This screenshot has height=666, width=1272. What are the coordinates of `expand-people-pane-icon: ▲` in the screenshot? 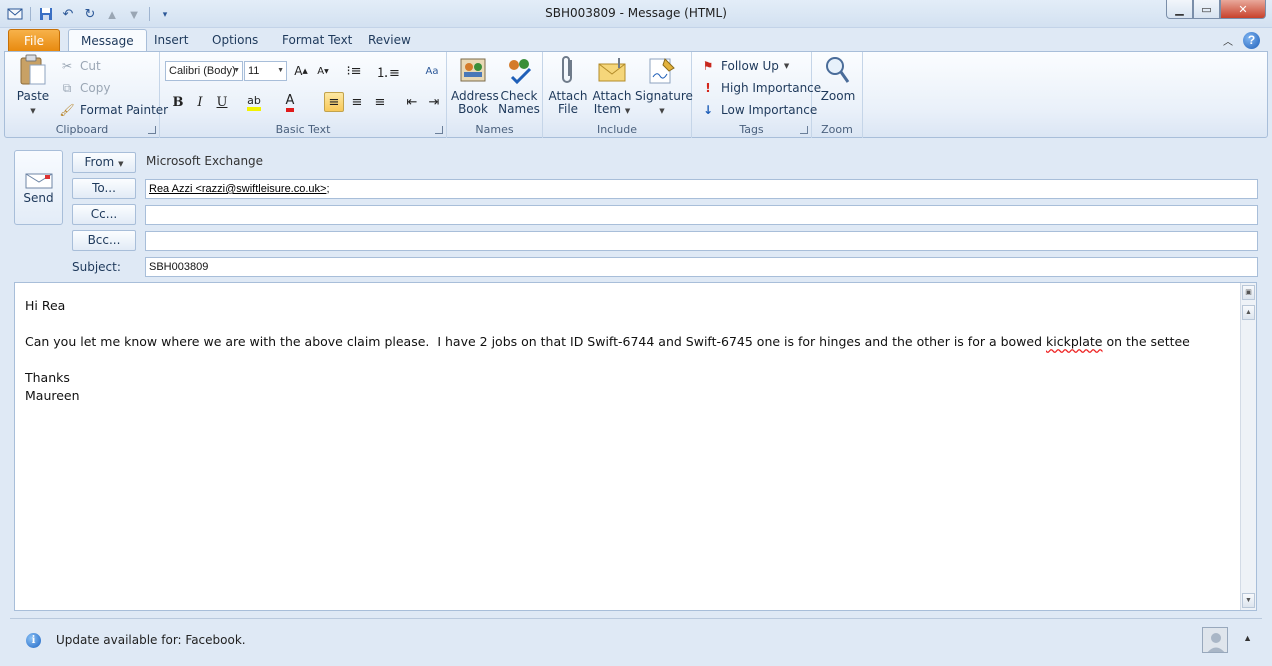 It's located at (1247, 638).